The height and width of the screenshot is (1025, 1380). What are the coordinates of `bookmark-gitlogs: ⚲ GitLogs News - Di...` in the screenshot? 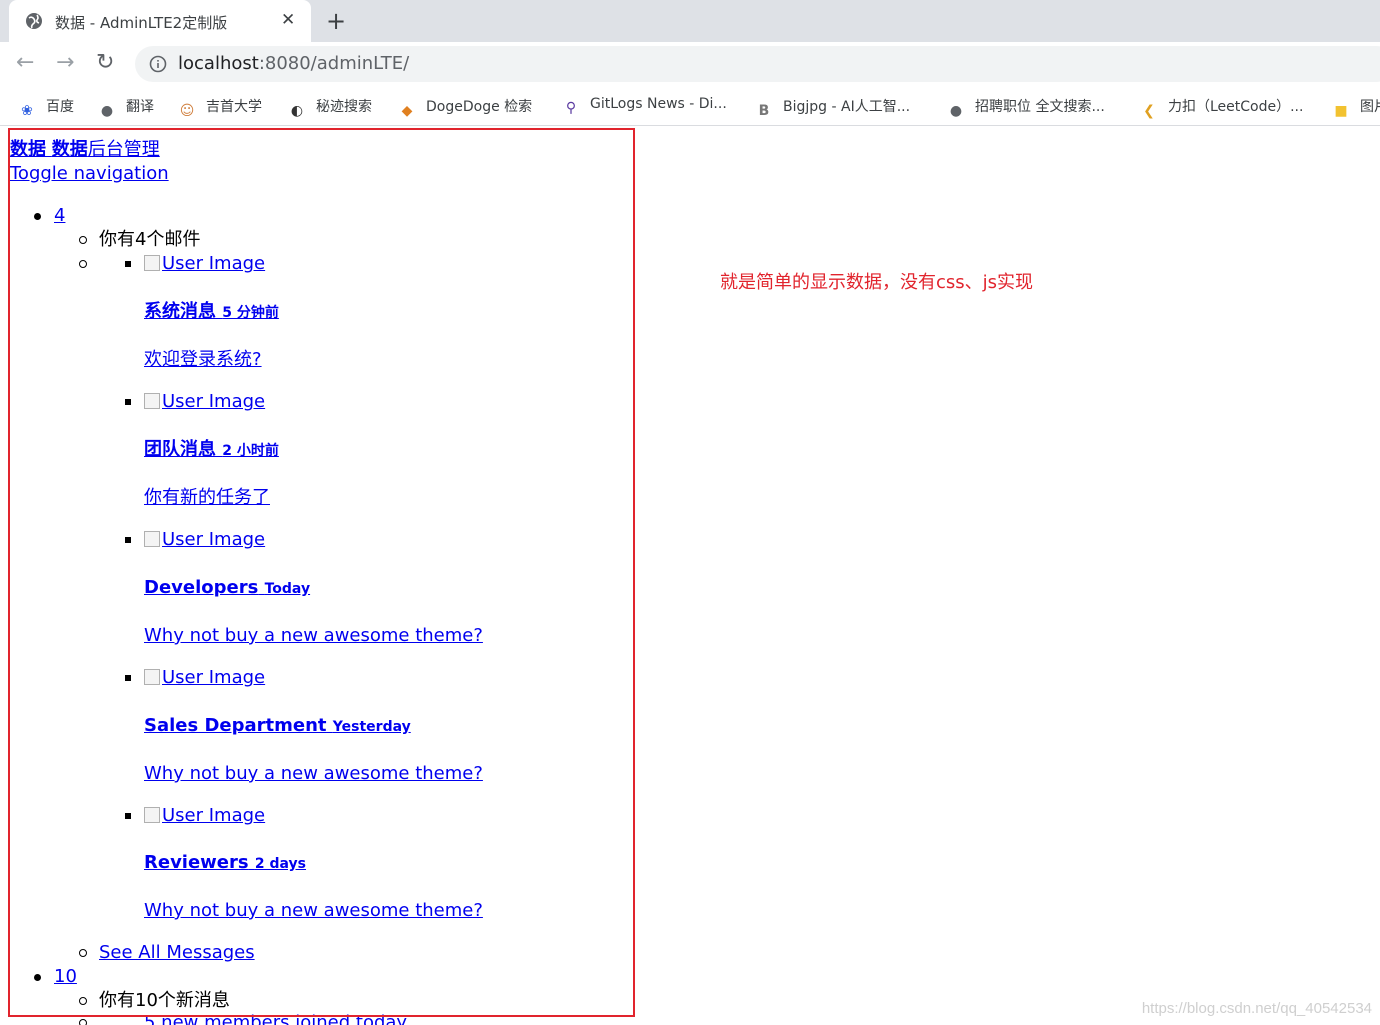 It's located at (644, 106).